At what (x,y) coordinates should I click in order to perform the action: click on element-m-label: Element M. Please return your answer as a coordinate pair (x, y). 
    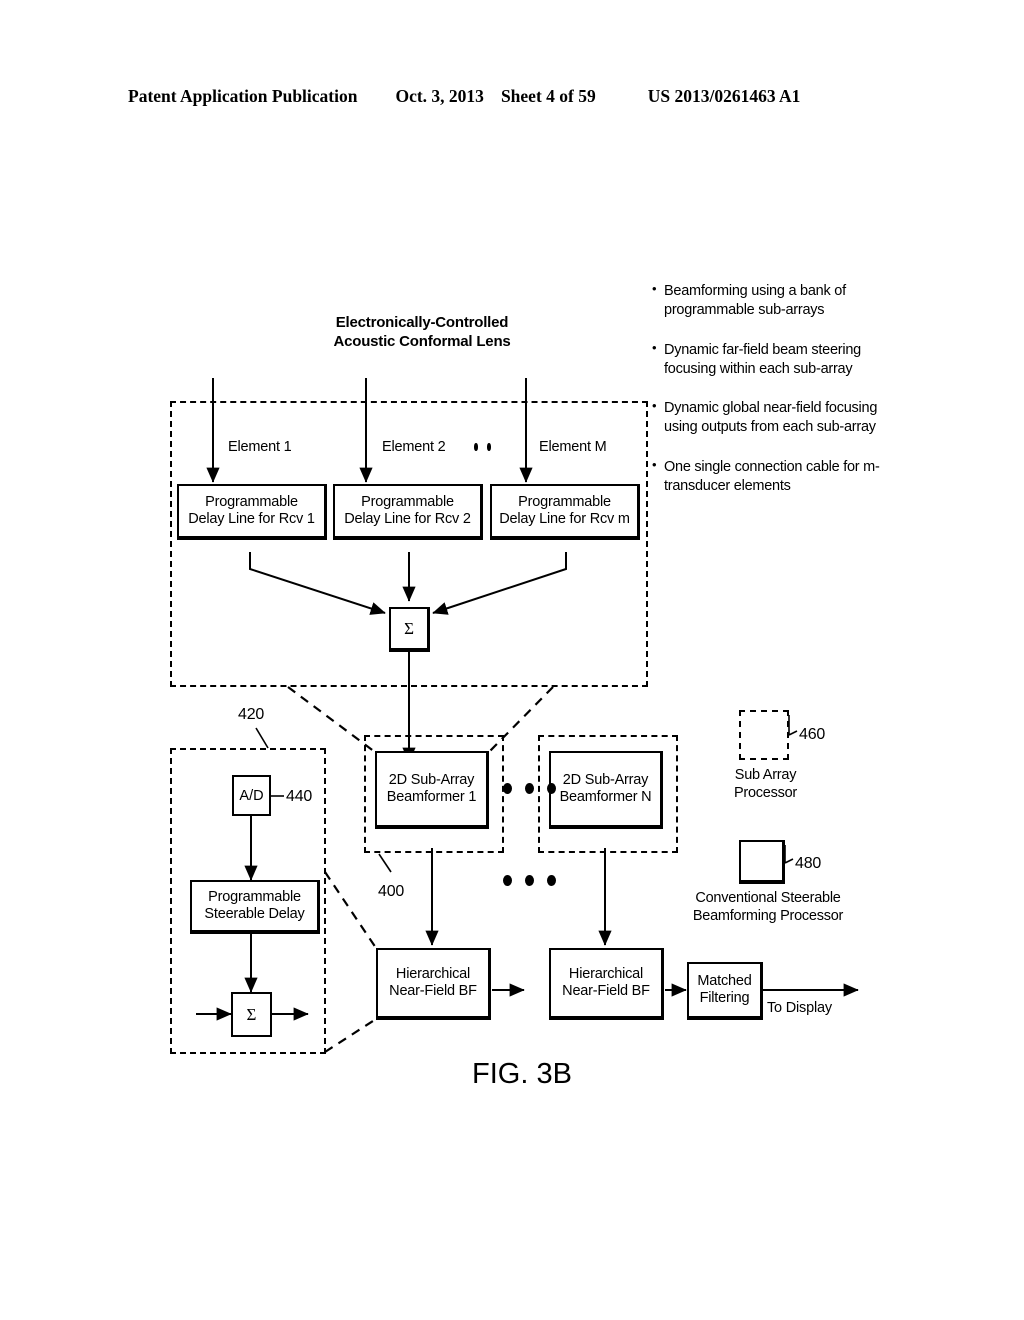
    Looking at the image, I should click on (573, 447).